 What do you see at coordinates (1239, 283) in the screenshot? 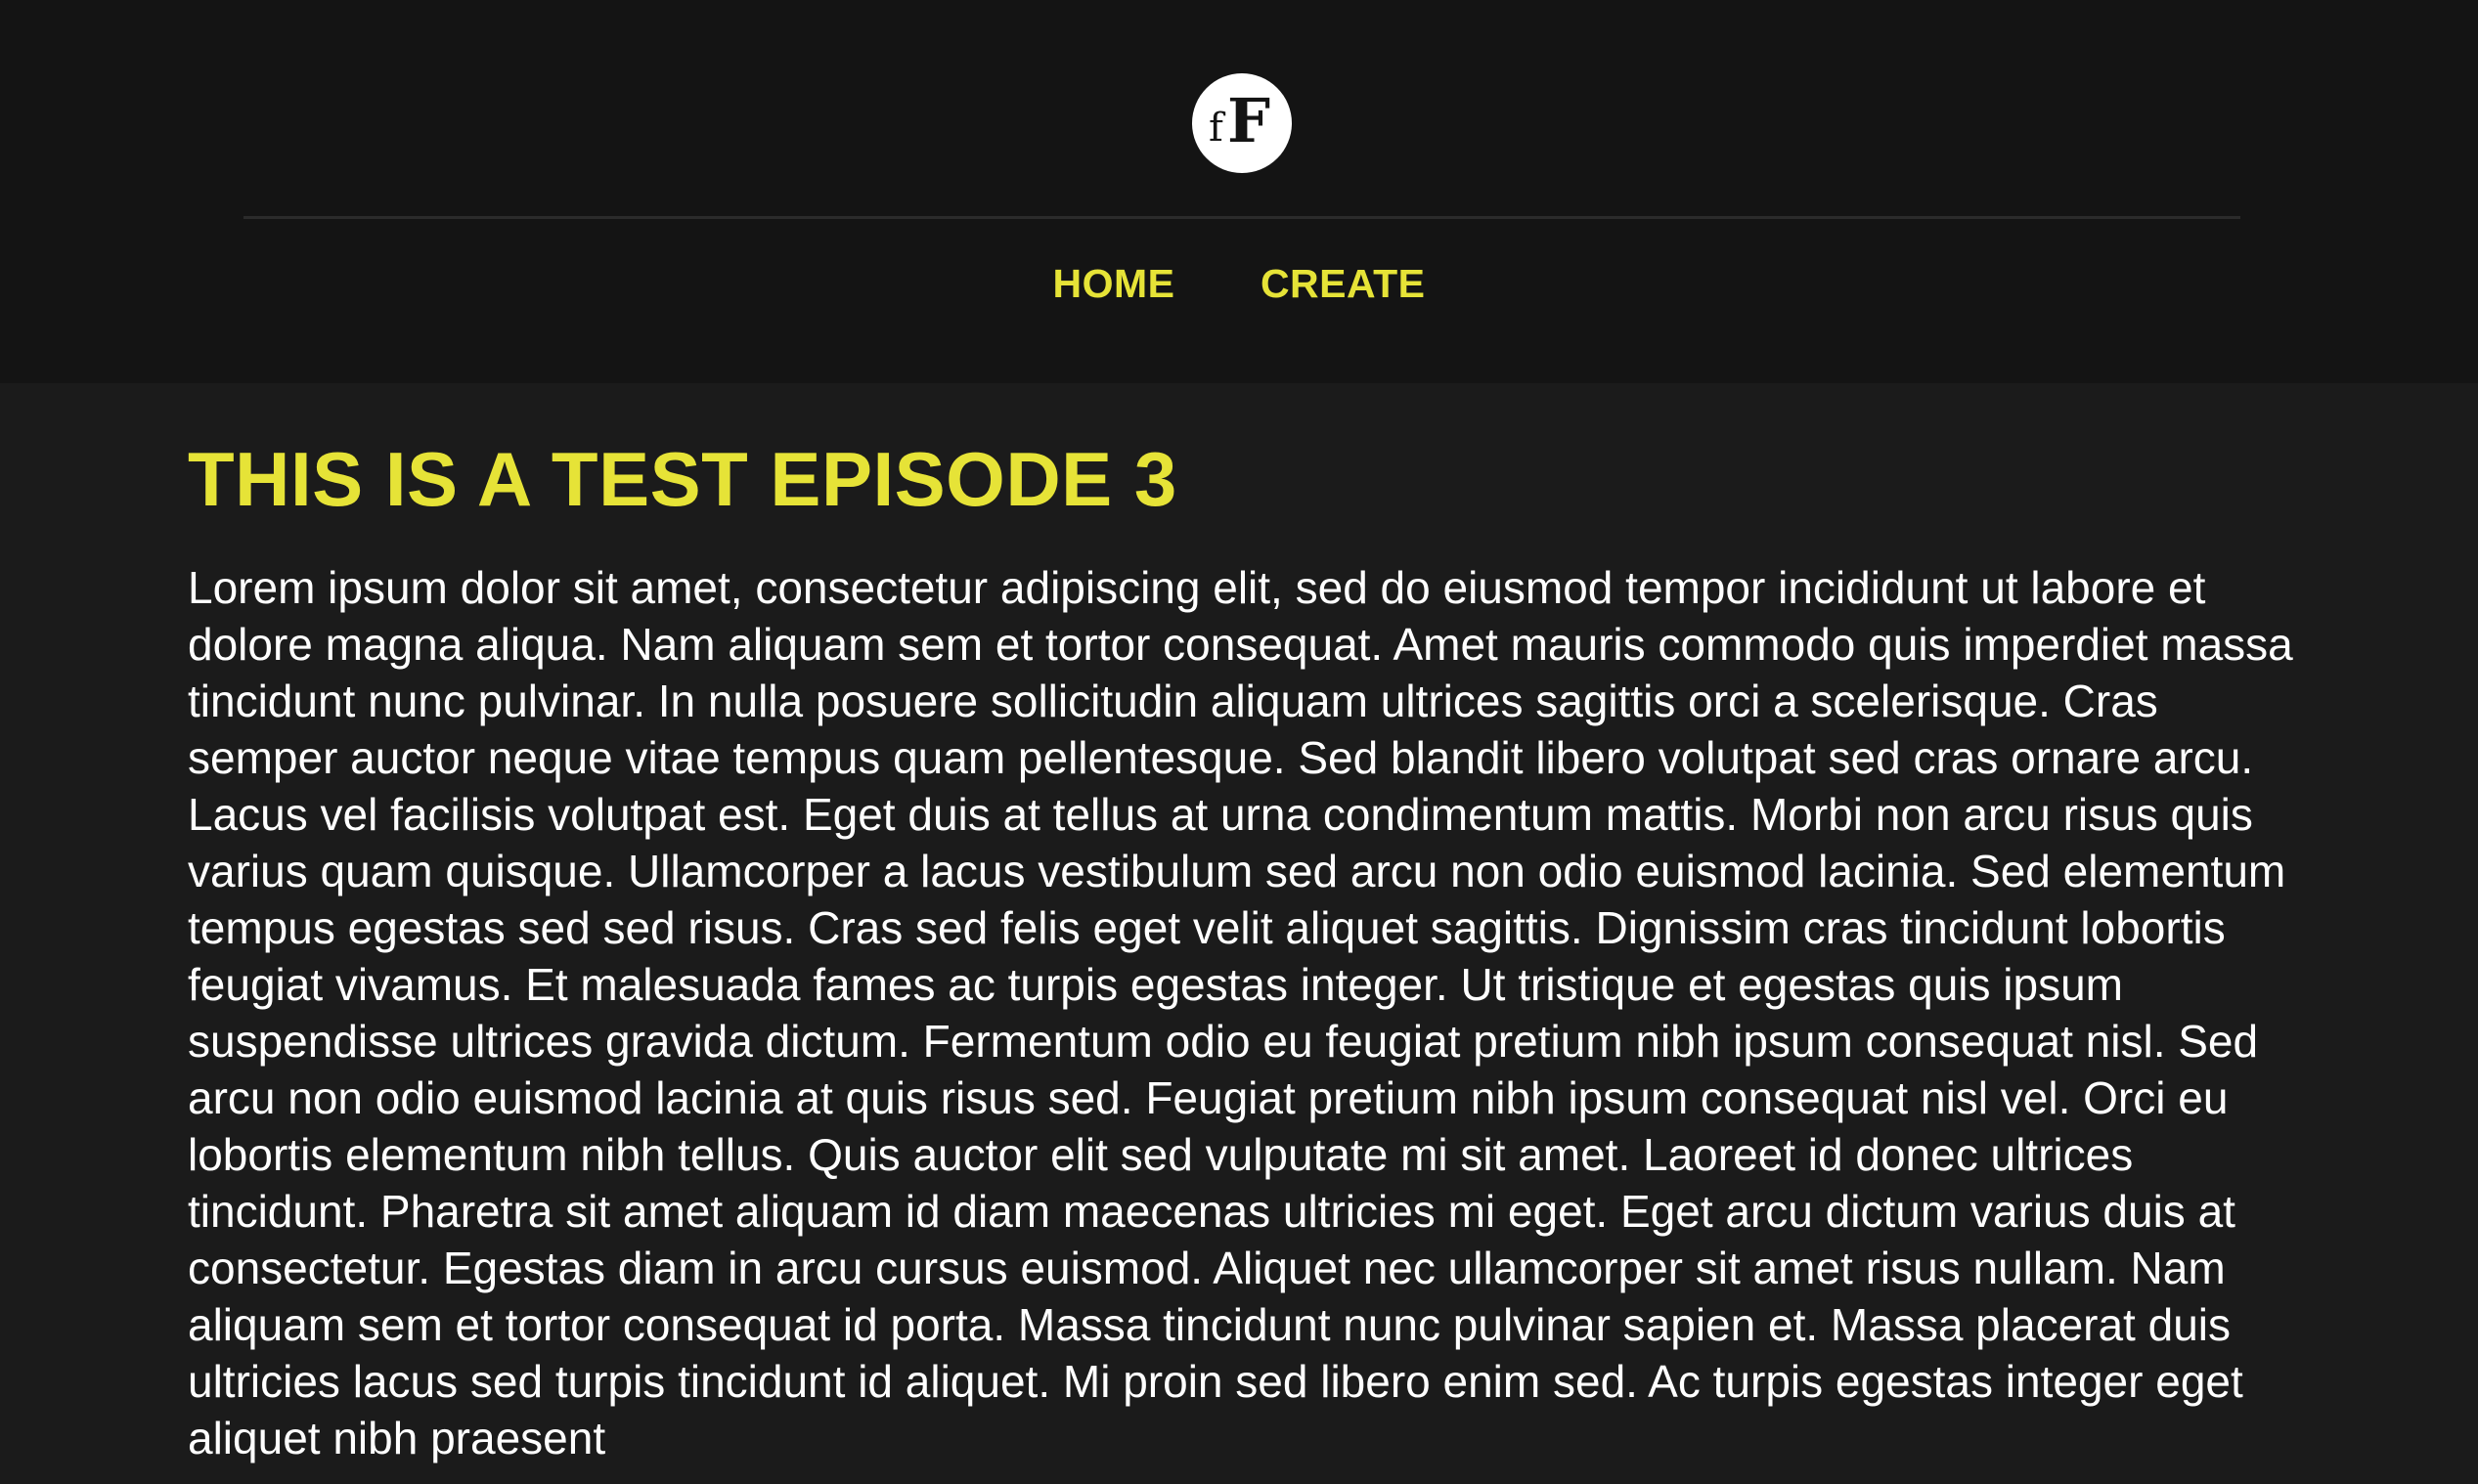
I see `main-nav: HOME CREATE` at bounding box center [1239, 283].